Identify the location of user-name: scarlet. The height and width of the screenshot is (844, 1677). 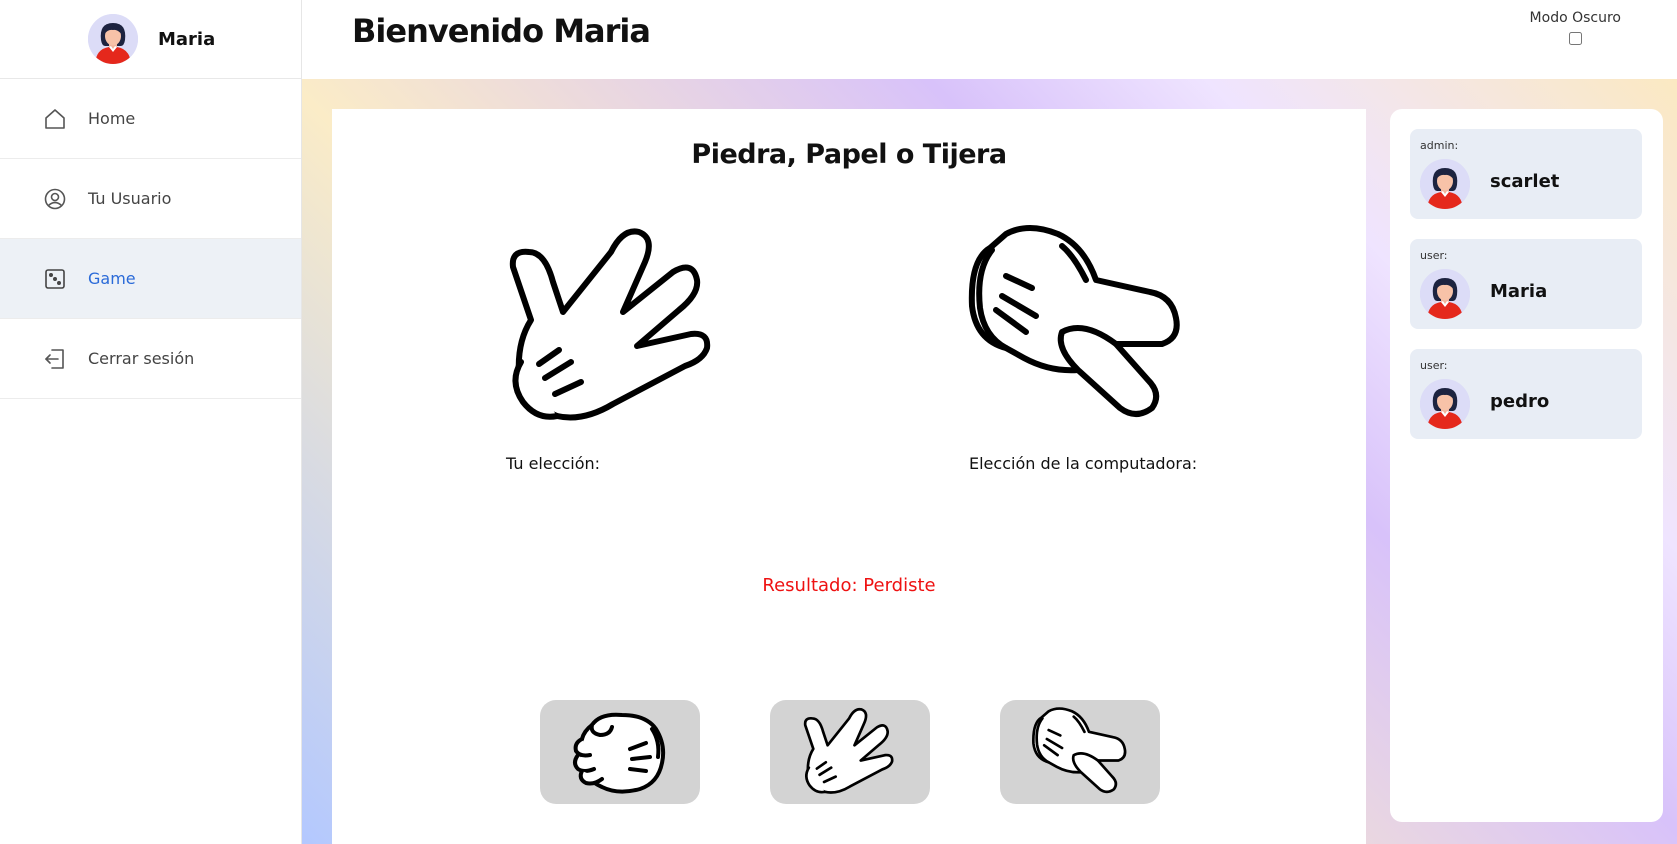
(1525, 181).